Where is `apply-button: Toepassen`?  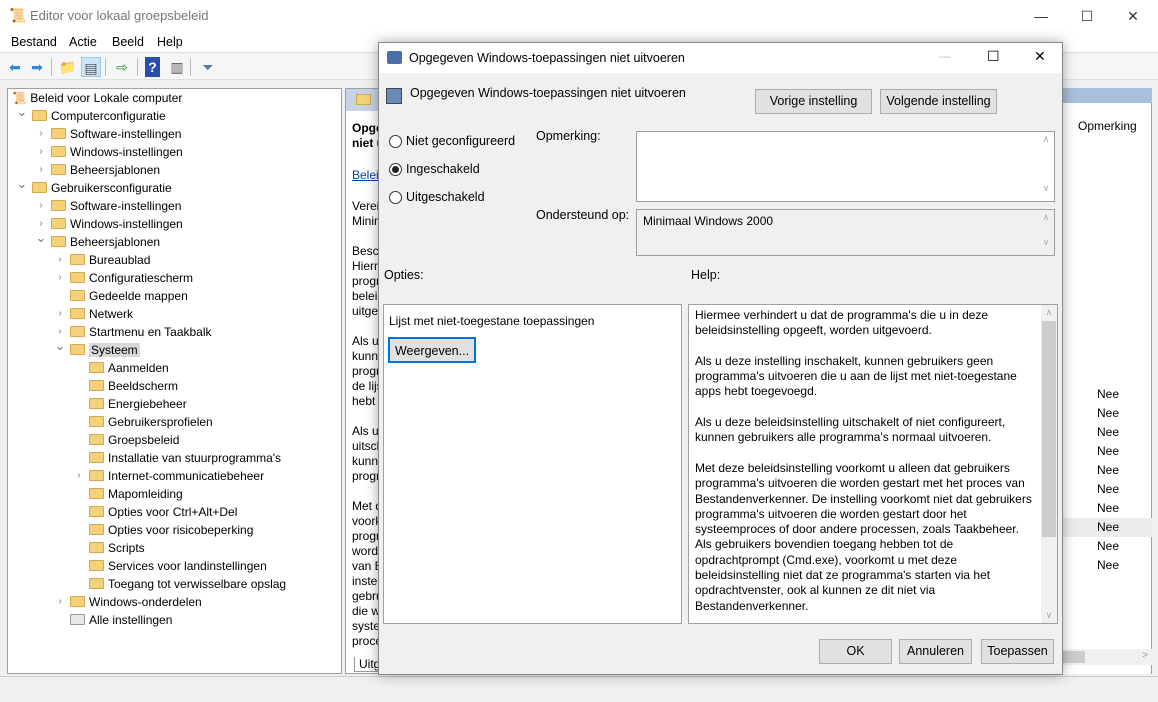
apply-button: Toepassen is located at coordinates (1017, 651).